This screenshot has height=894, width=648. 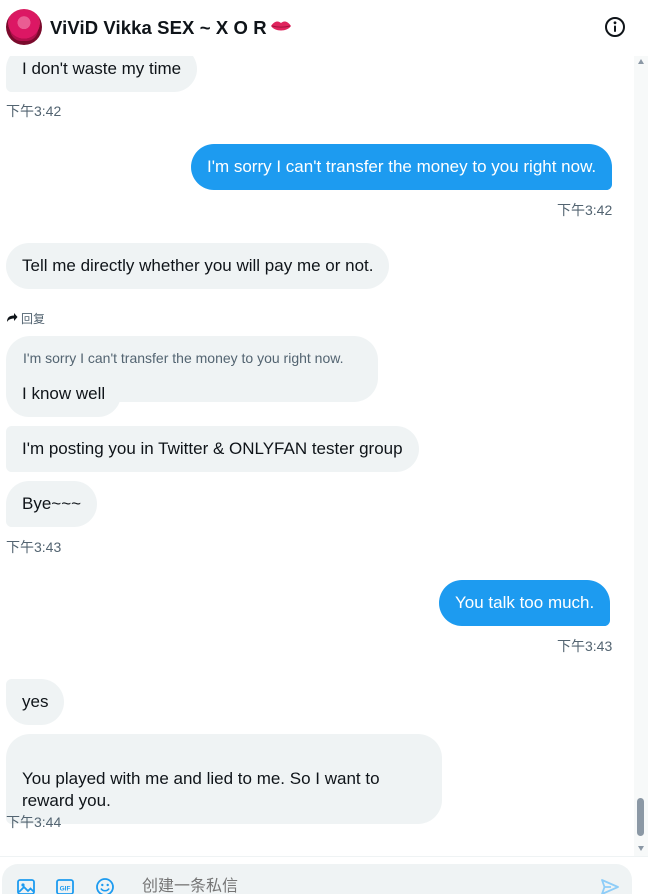 I want to click on message-bubble-incoming: yes, so click(x=35, y=702).